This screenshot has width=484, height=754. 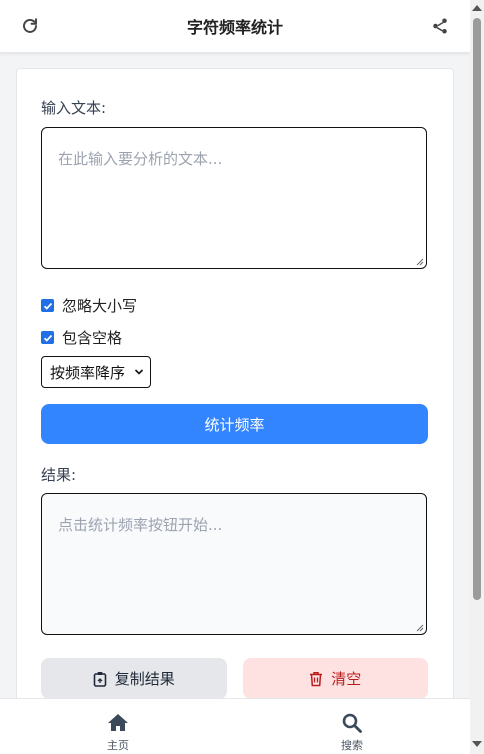 What do you see at coordinates (316, 678) in the screenshot?
I see `trash-icon` at bounding box center [316, 678].